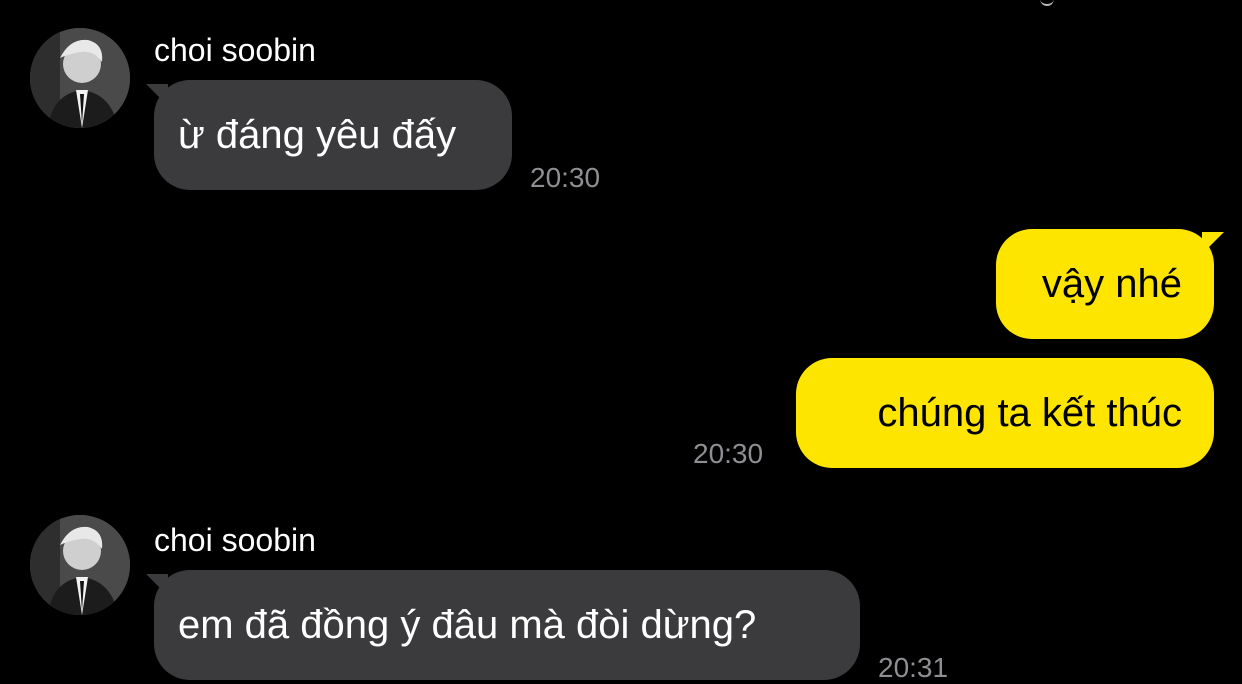 Image resolution: width=1242 pixels, height=684 pixels. Describe the element at coordinates (317, 135) in the screenshot. I see `message-text: ừ đáng yêu đấy` at that location.